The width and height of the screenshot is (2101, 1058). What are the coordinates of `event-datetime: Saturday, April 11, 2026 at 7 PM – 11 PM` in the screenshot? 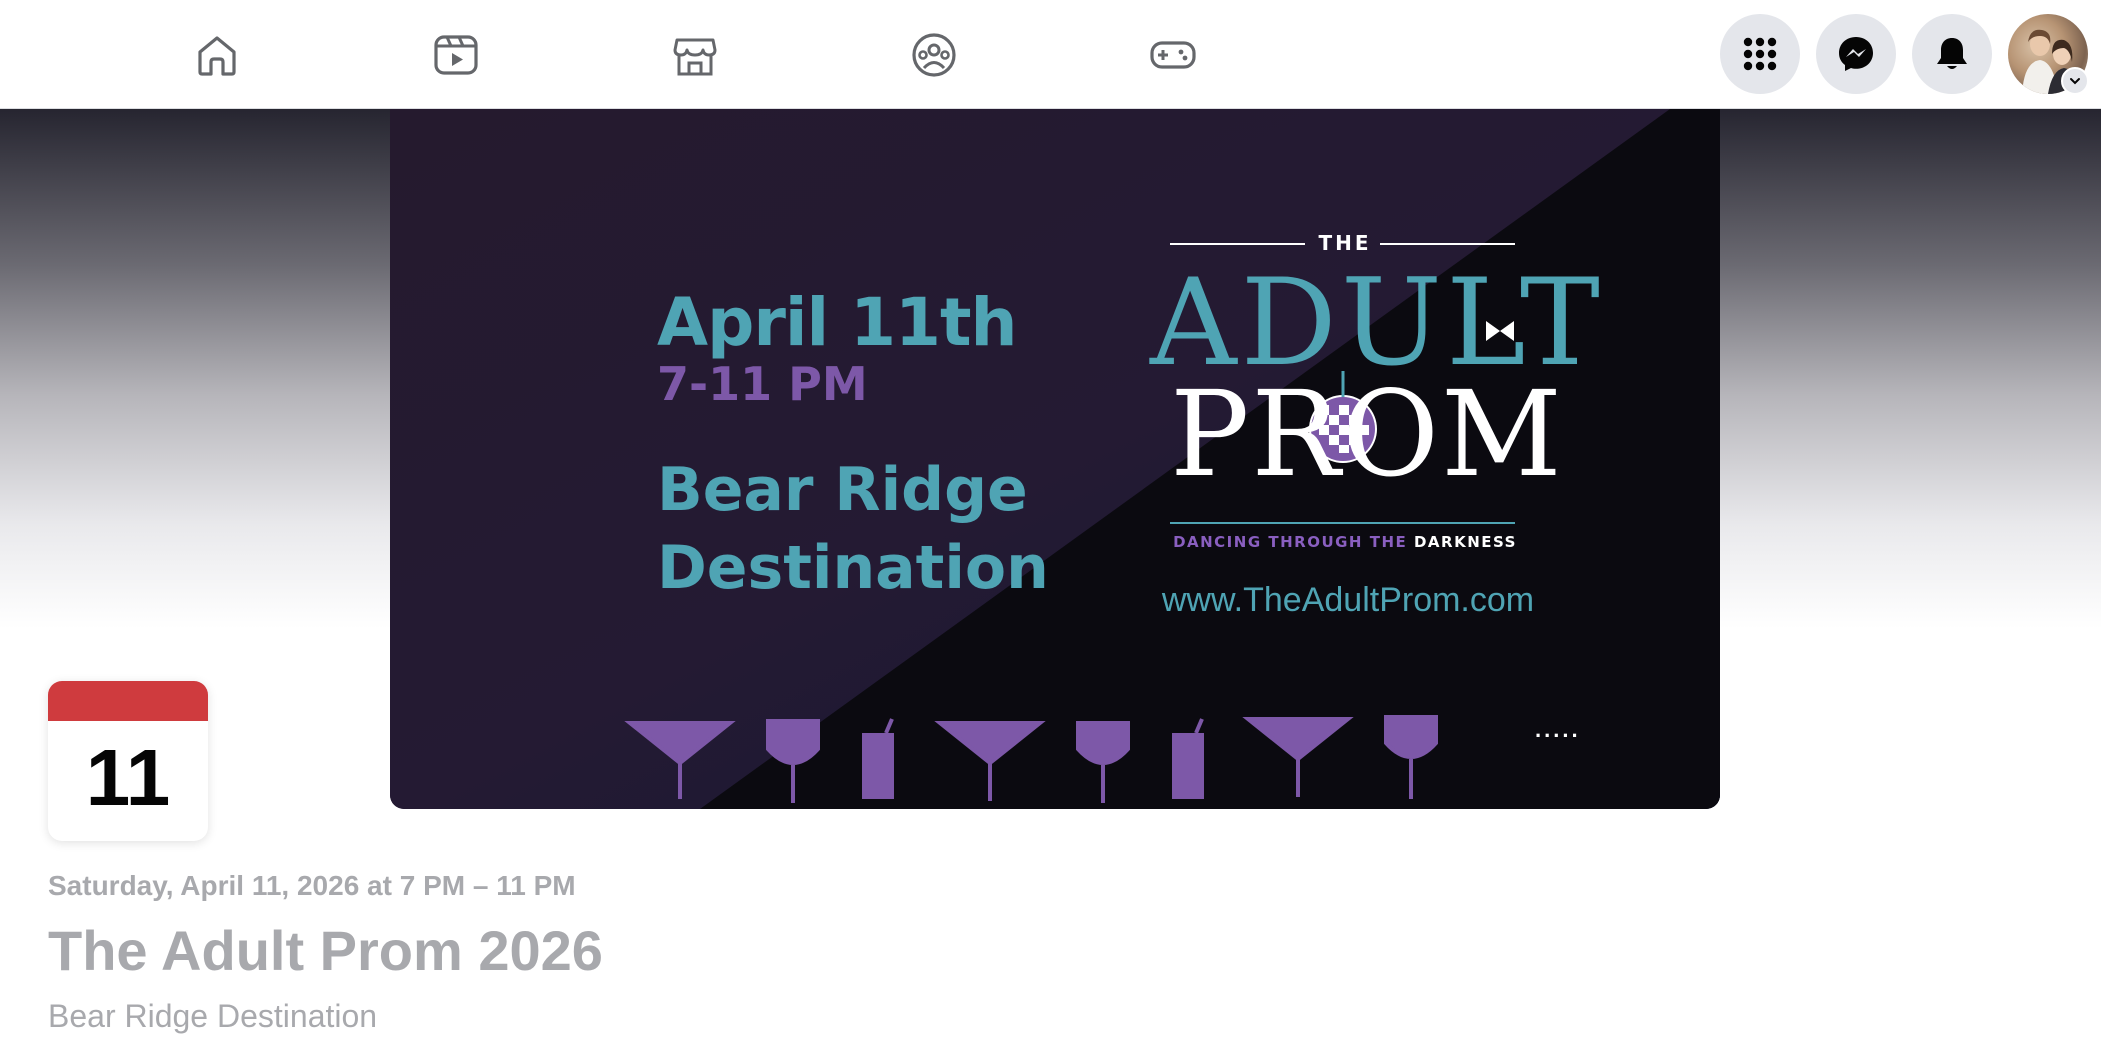 It's located at (312, 885).